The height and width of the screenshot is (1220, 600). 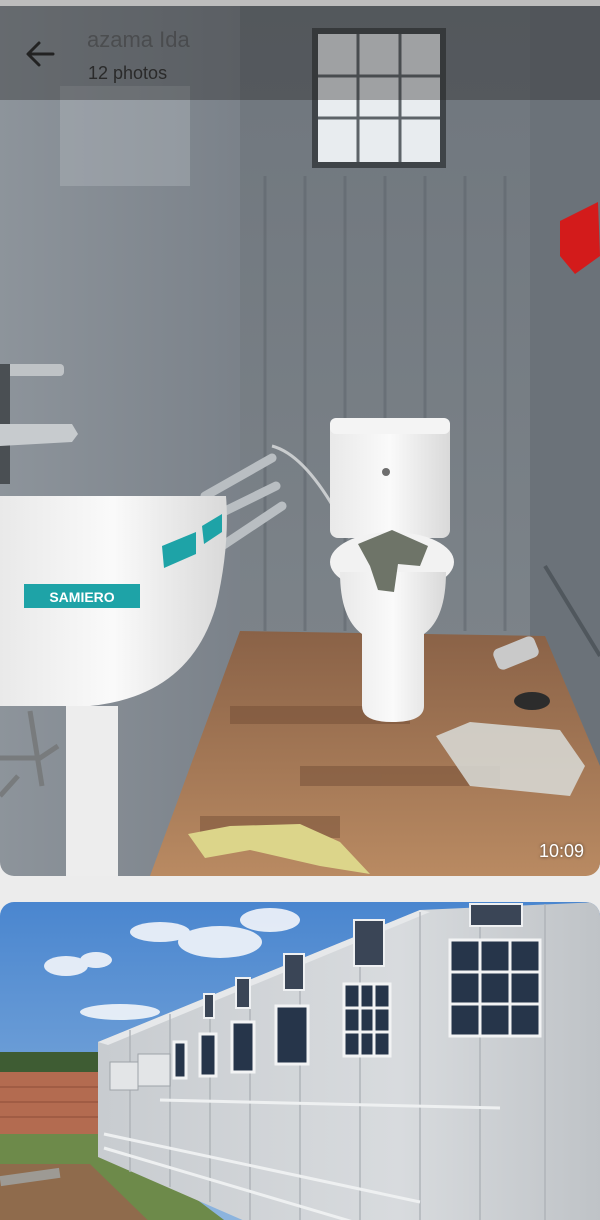 I want to click on back-button, so click(x=40, y=54).